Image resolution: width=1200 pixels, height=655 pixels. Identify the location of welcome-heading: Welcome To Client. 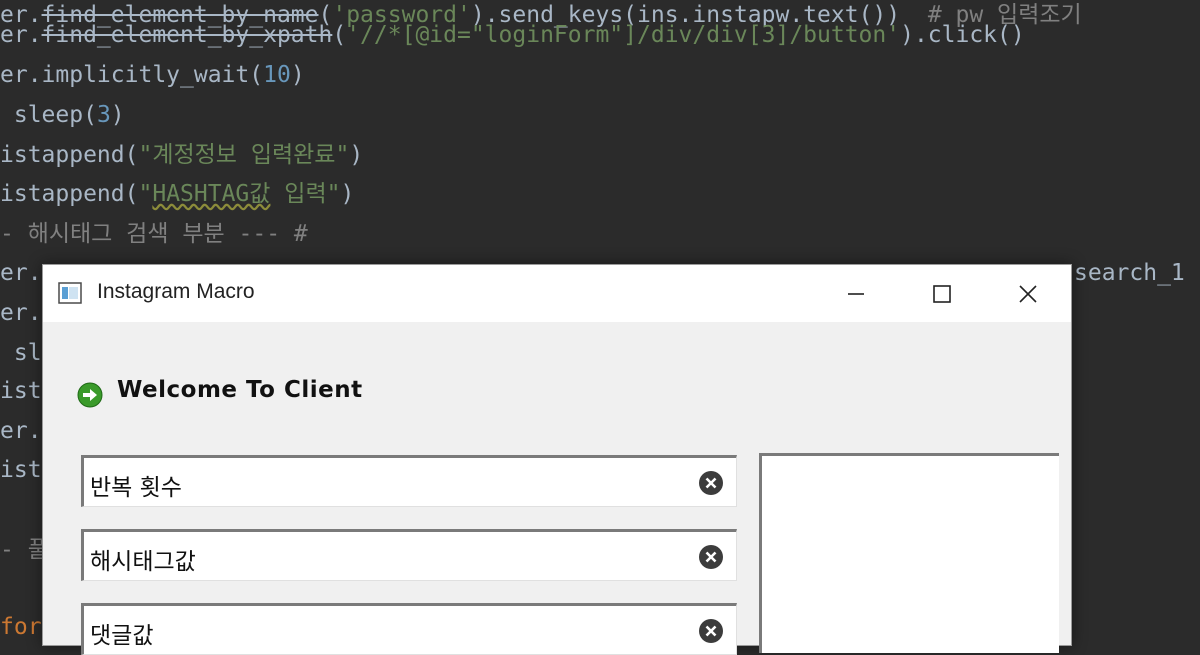
(240, 390).